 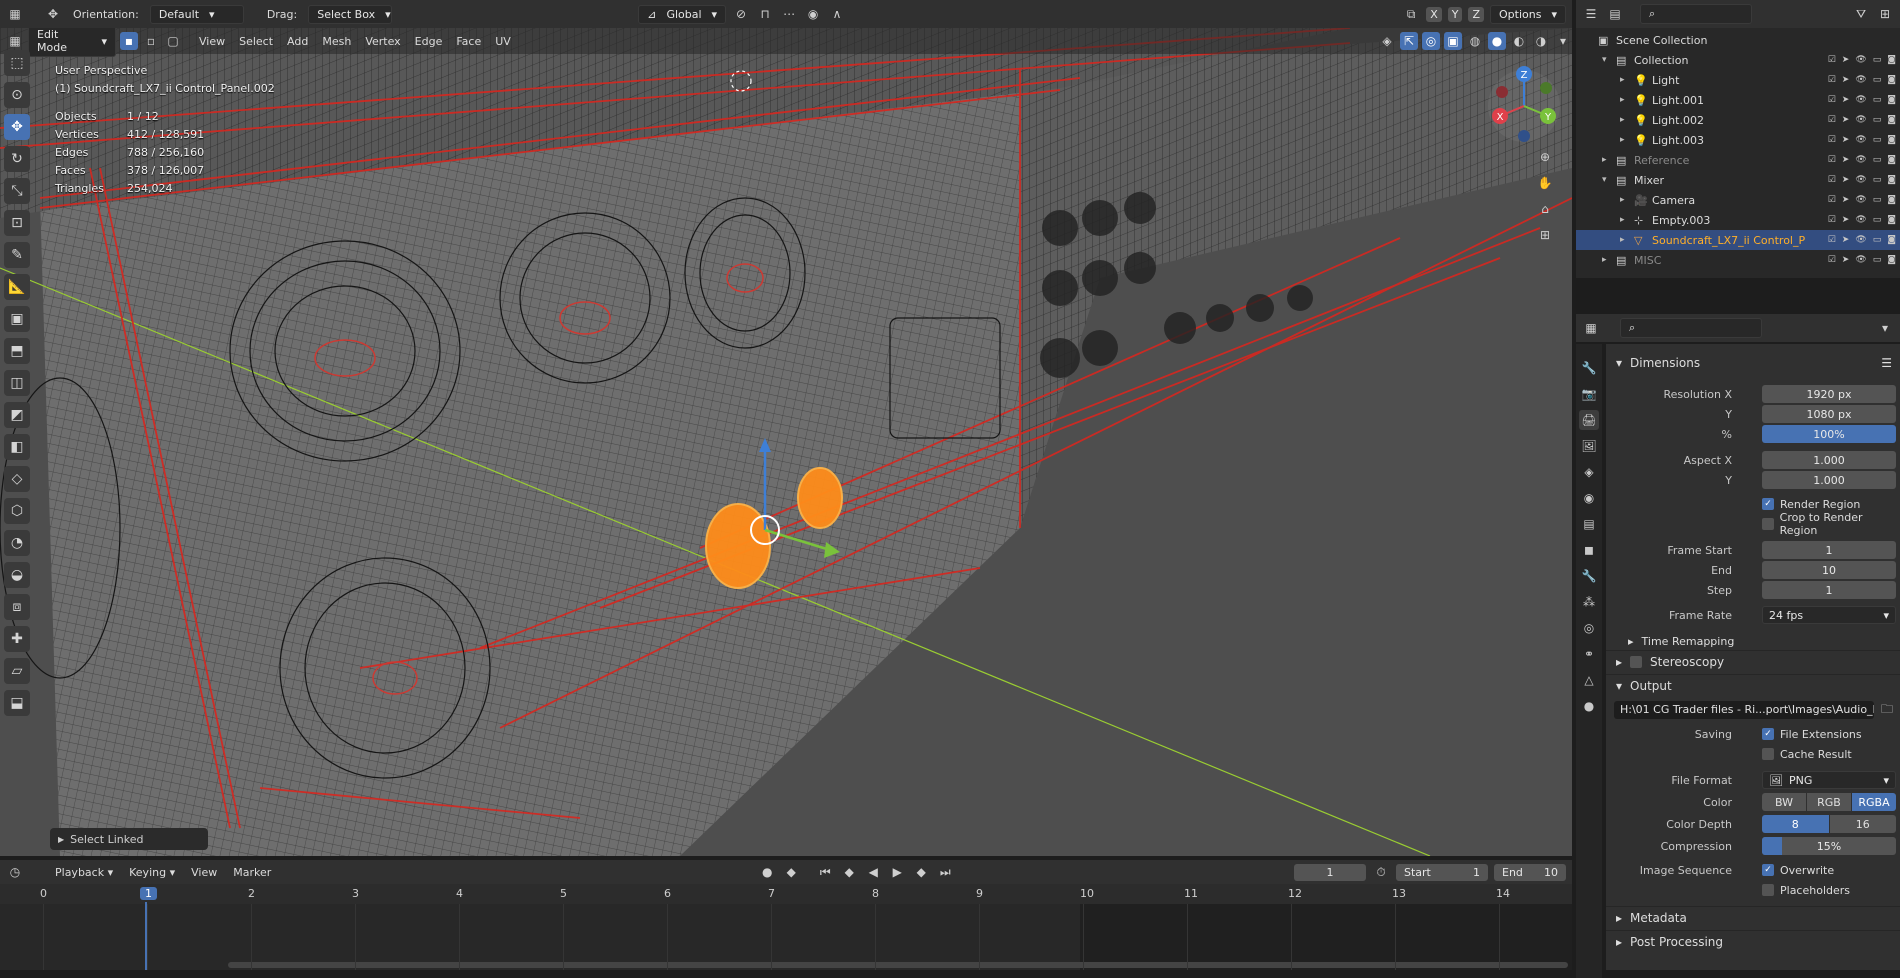 I want to click on outliner-row: ▾ ▤ Collection ☑ ➤ 👁 ▭ ◙, so click(x=1738, y=60).